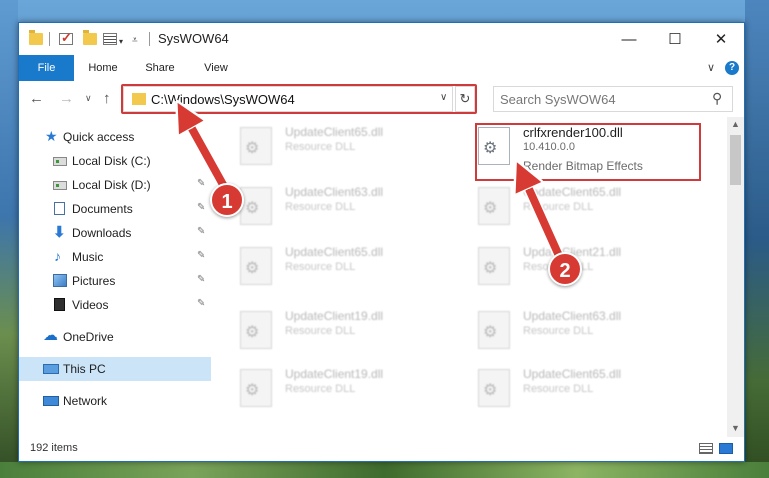 This screenshot has width=769, height=478. I want to click on sidebar-item-music: ♪ Music ✎, so click(115, 257).